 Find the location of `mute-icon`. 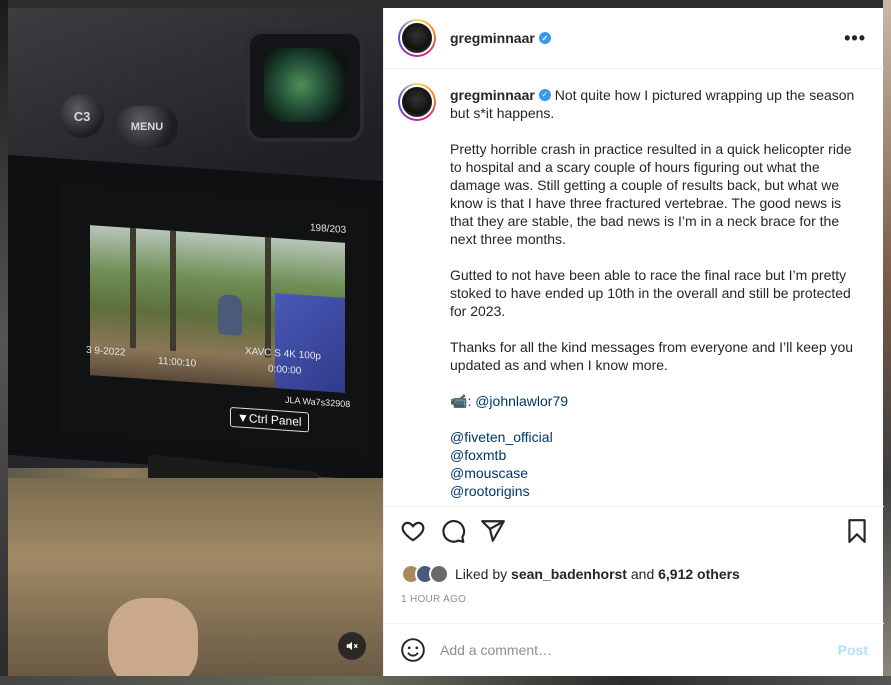

mute-icon is located at coordinates (352, 646).